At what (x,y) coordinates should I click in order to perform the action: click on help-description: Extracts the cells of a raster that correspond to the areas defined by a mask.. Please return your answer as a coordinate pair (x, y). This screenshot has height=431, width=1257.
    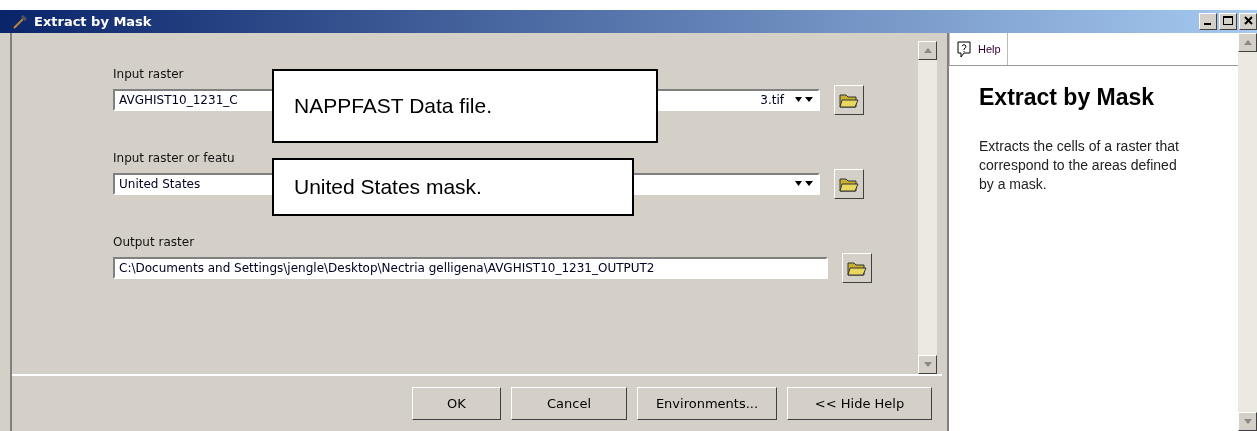
    Looking at the image, I should click on (1079, 165).